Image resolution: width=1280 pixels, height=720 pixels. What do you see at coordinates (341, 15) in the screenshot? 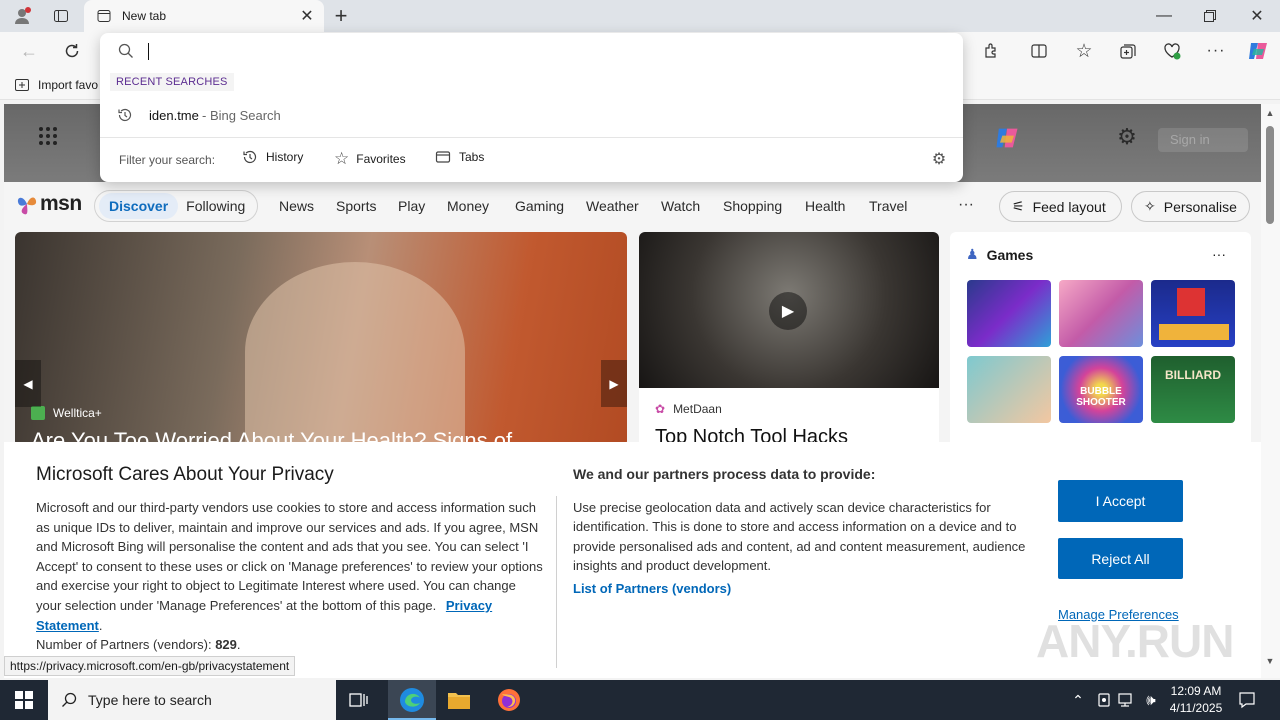
I see `new-tab-button: +` at bounding box center [341, 15].